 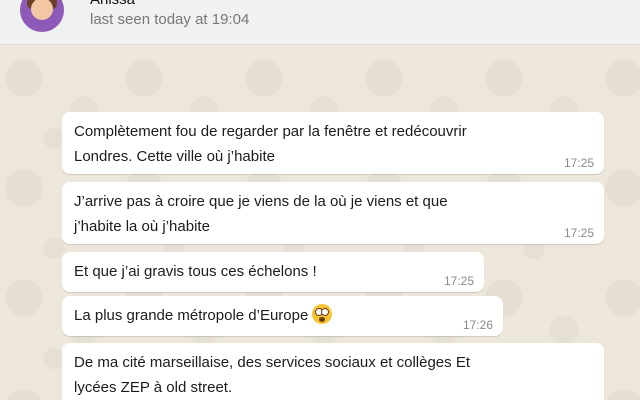 What do you see at coordinates (191, 315) in the screenshot?
I see `message-text-content: La plus grande métropole d’Europe` at bounding box center [191, 315].